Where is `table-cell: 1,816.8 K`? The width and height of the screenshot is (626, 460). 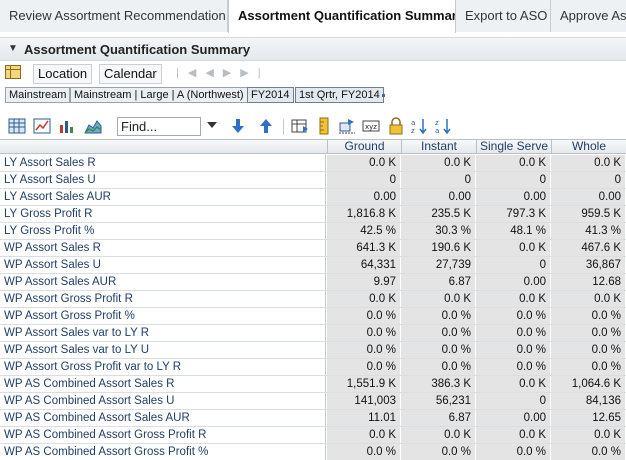 table-cell: 1,816.8 K is located at coordinates (364, 214).